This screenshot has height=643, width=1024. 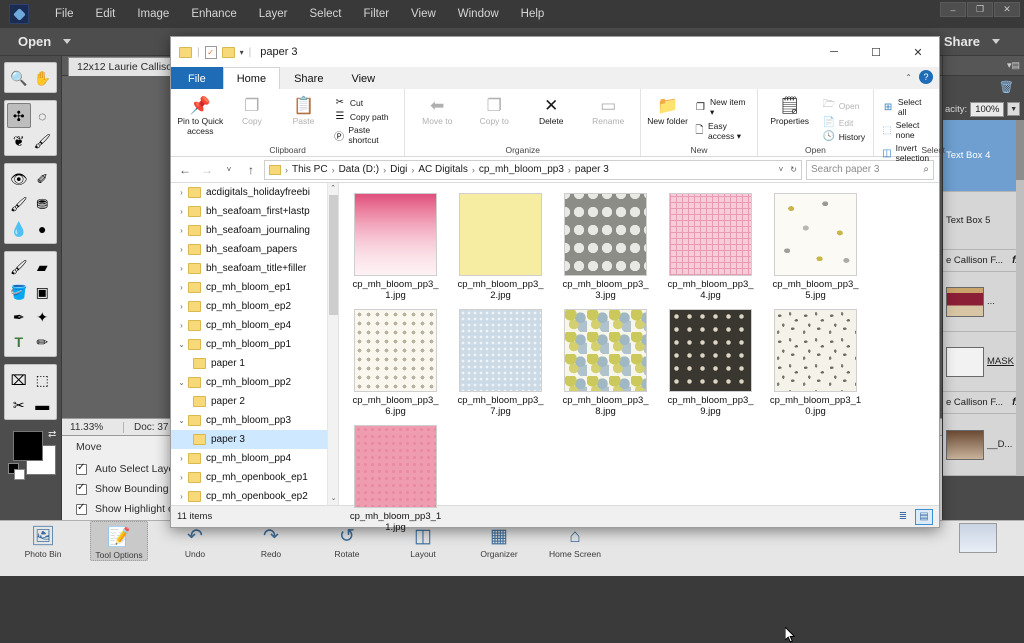 What do you see at coordinates (926, 77) in the screenshot?
I see `help-icon: ?` at bounding box center [926, 77].